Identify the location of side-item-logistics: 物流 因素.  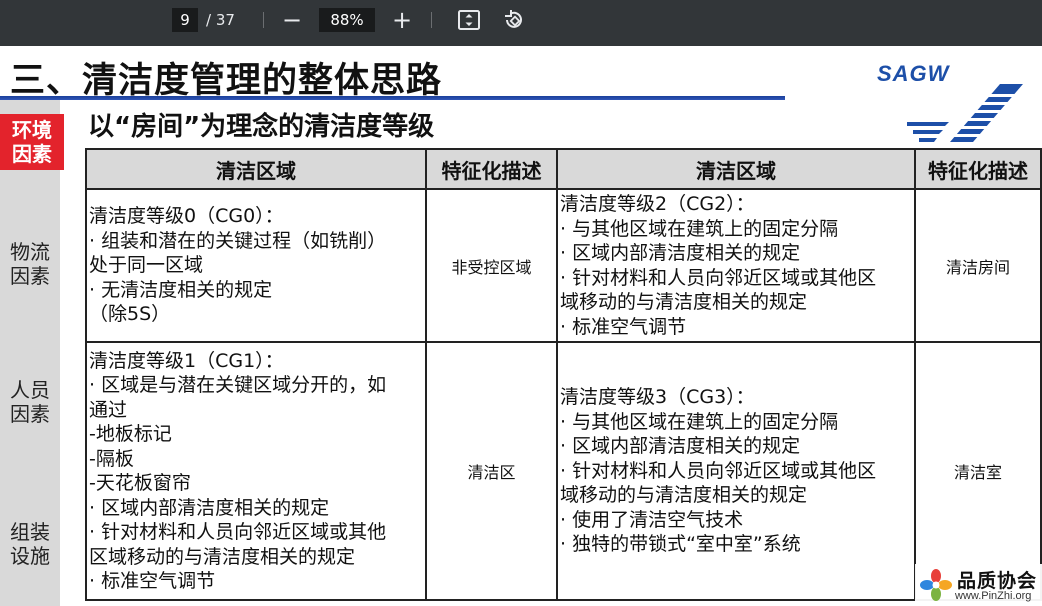
(30, 264).